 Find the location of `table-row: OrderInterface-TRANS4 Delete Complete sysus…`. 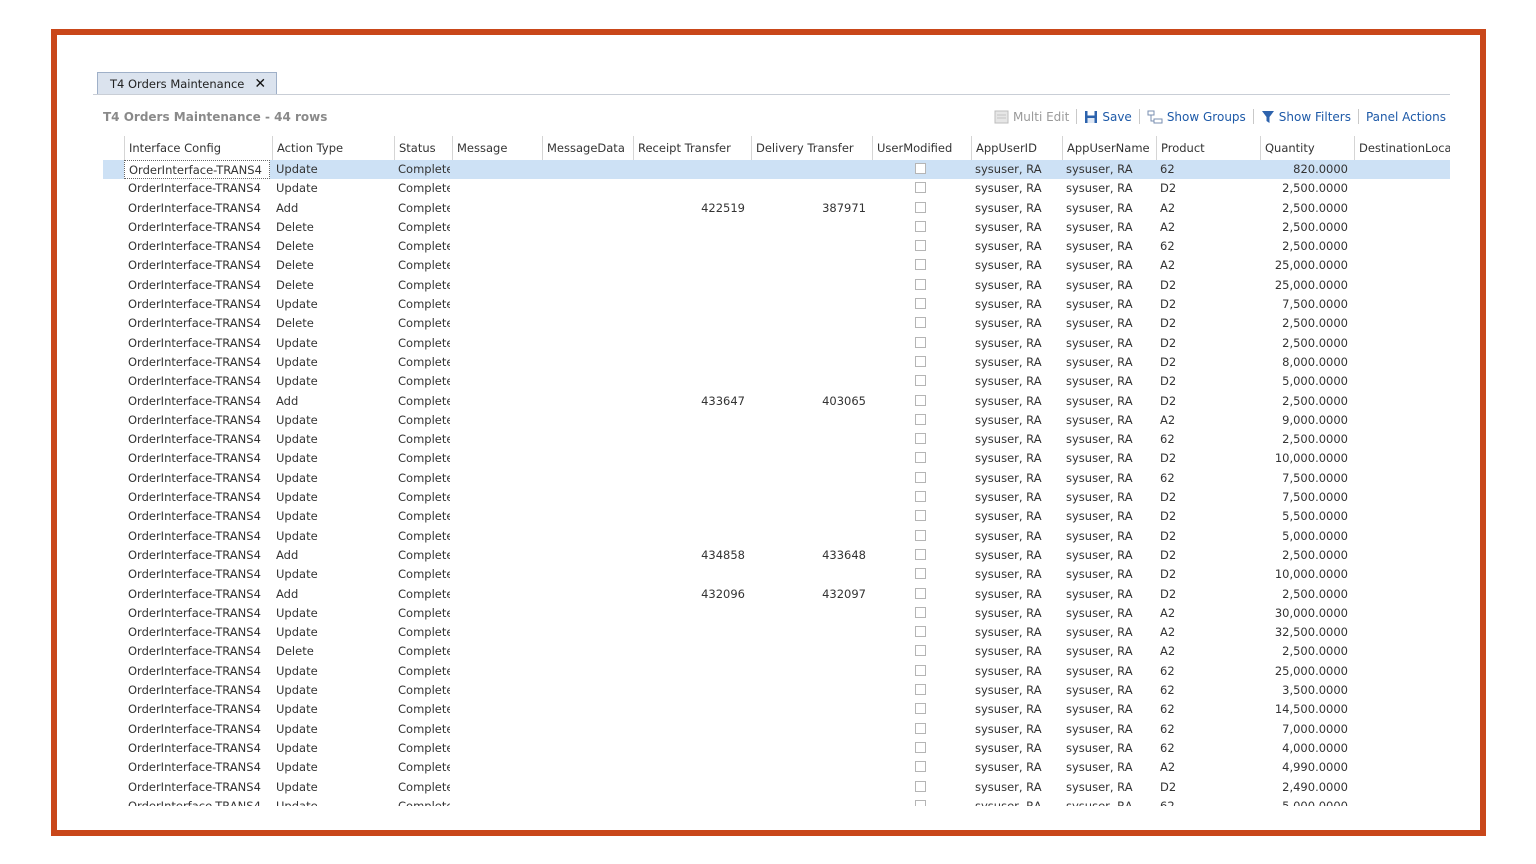

table-row: OrderInterface-TRANS4 Delete Complete sysus… is located at coordinates (776, 323).